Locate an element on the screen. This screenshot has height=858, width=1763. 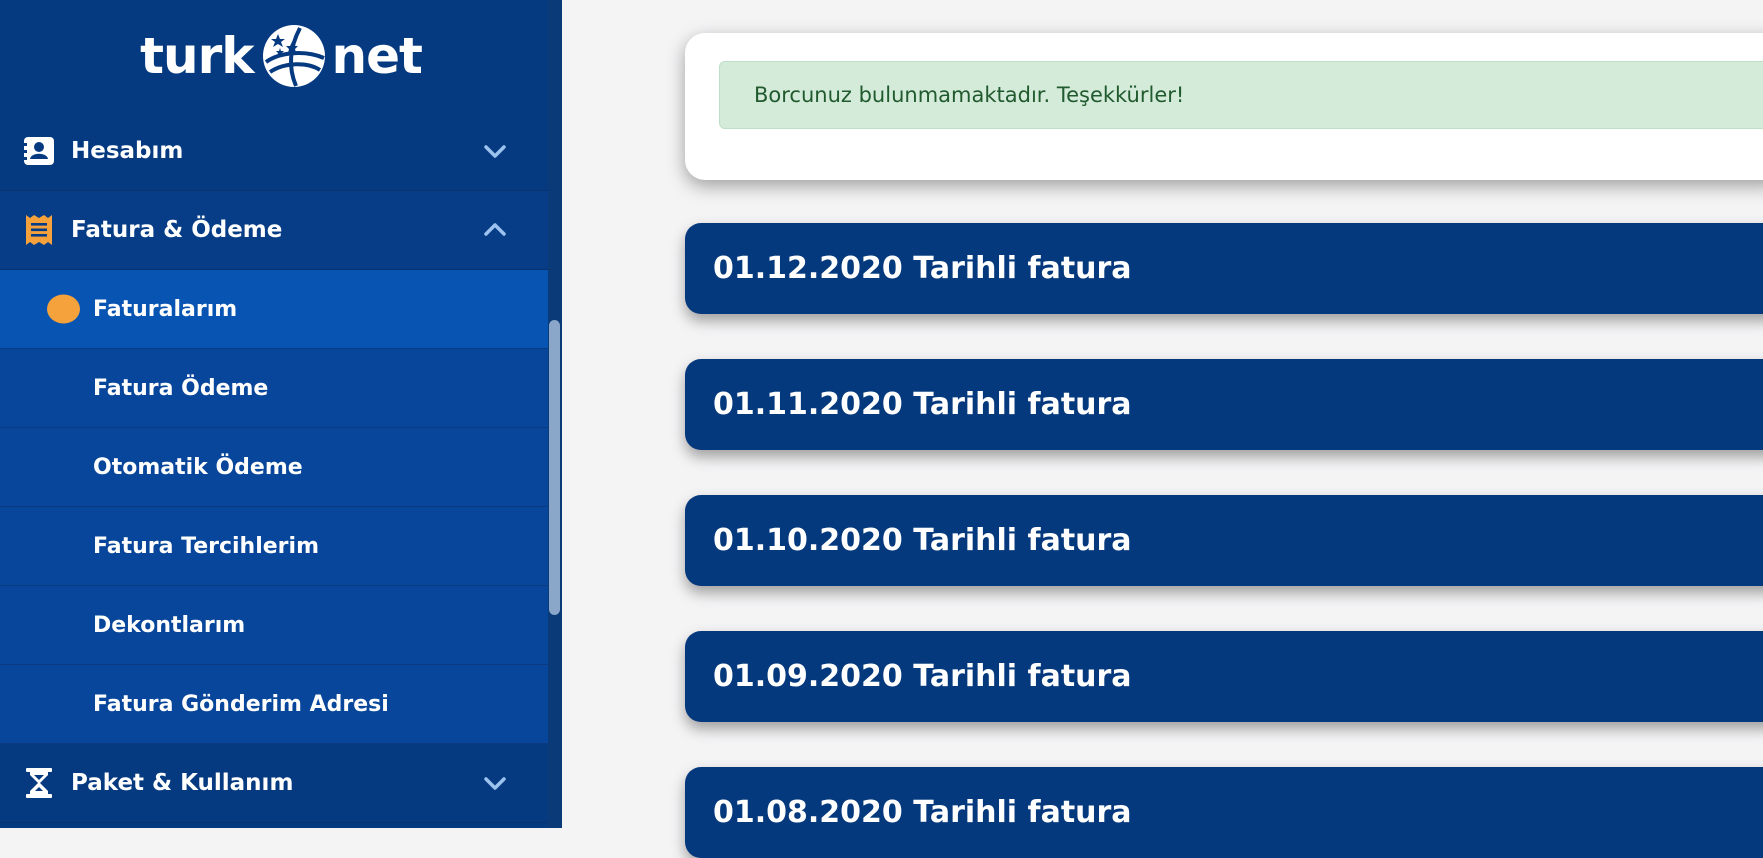
sidebar-item-otomatik-odeme: Otomatik Ödeme is located at coordinates (274, 467).